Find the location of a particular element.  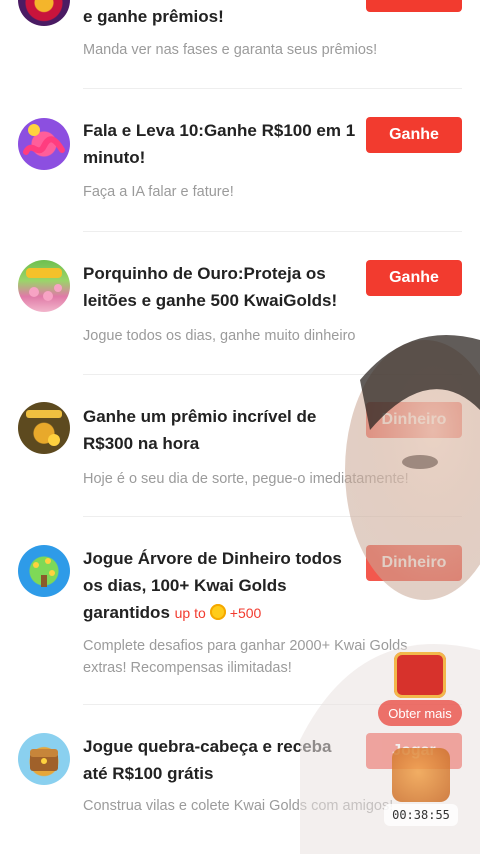

treasure-chest-icon is located at coordinates (44, 759).